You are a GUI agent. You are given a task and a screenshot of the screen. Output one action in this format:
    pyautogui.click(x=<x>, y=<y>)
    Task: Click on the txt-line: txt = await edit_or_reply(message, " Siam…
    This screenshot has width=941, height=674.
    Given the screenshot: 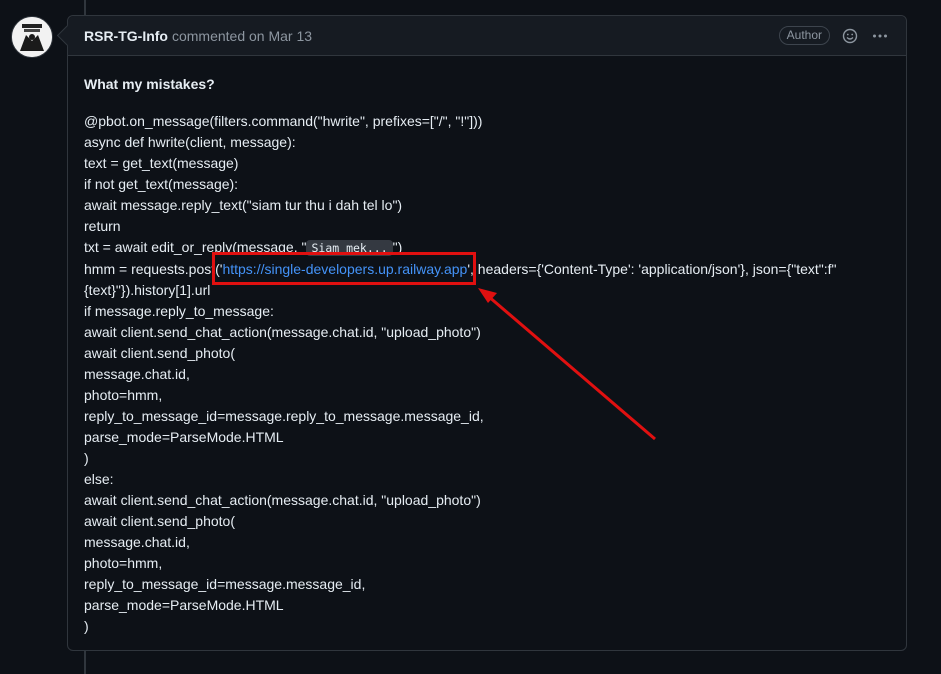 What is the action you would take?
    pyautogui.click(x=487, y=248)
    